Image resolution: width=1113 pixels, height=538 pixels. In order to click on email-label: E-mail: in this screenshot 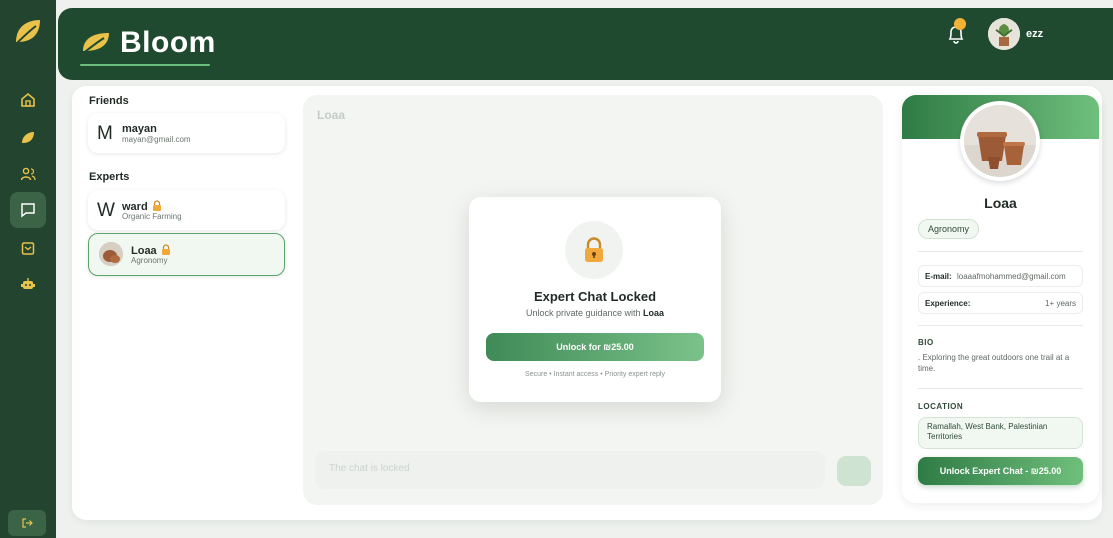, I will do `click(938, 276)`.